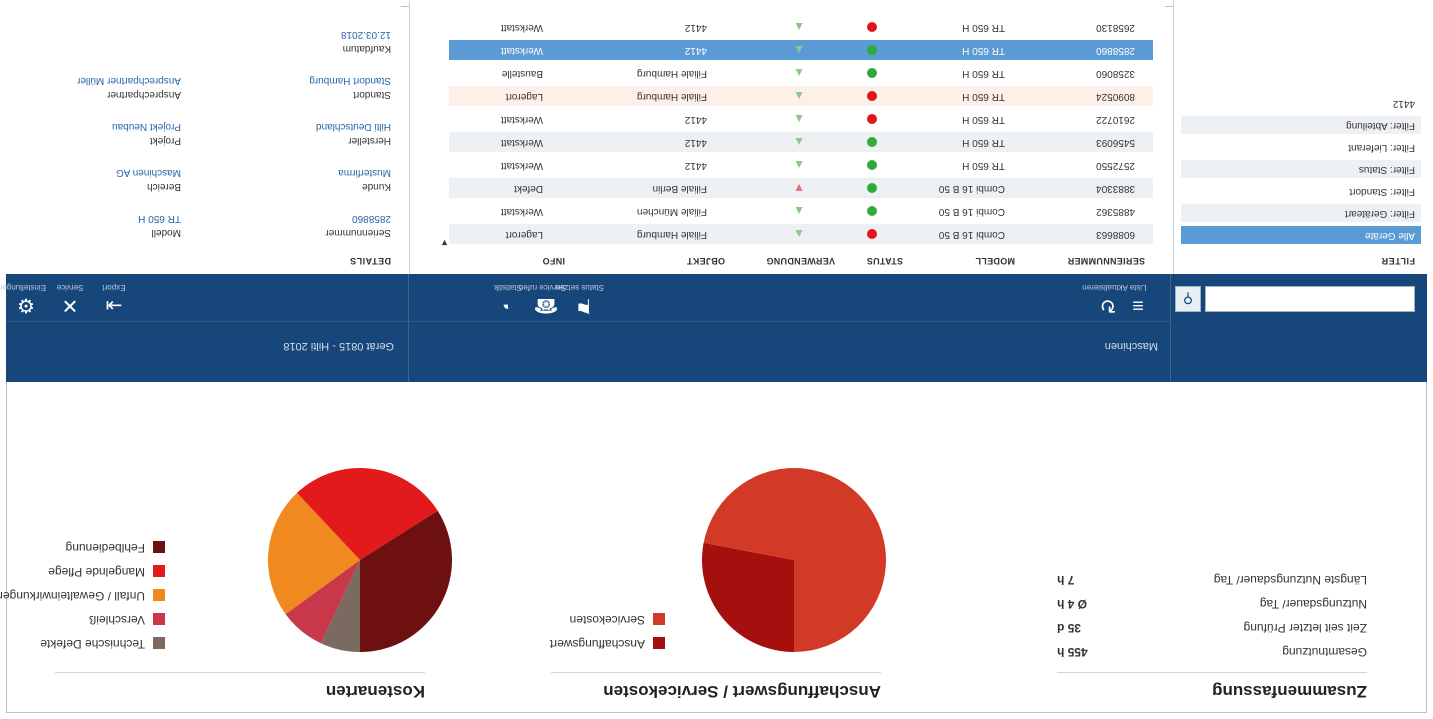  What do you see at coordinates (23, 287) in the screenshot?
I see `tool-label: Einstellungen` at bounding box center [23, 287].